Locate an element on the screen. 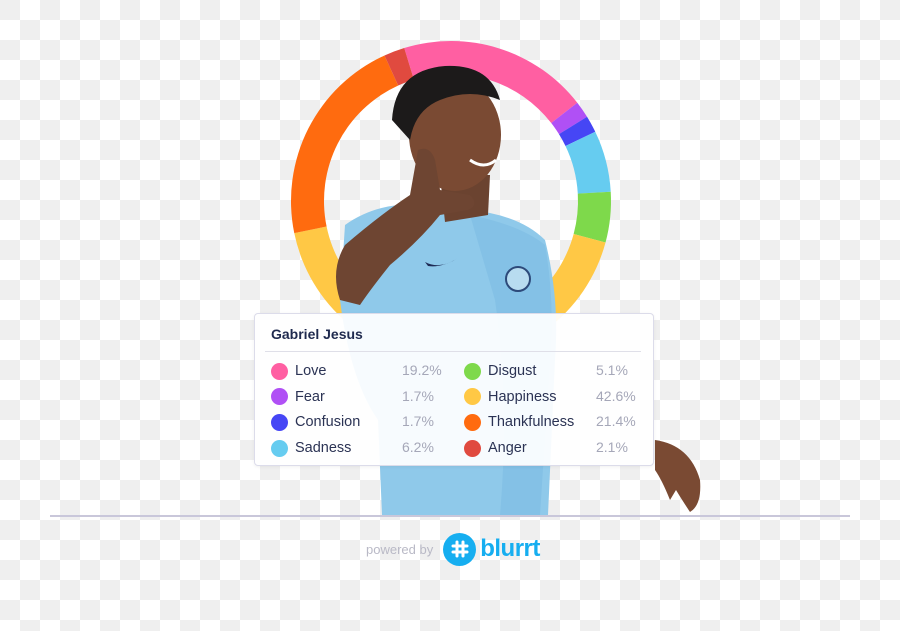 This screenshot has height=631, width=900. club-crest is located at coordinates (518, 279).